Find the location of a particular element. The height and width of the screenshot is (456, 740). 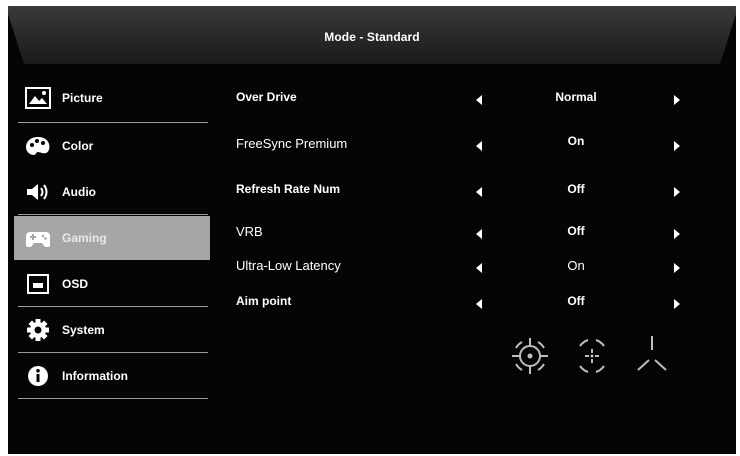

osd-icon is located at coordinates (38, 284).